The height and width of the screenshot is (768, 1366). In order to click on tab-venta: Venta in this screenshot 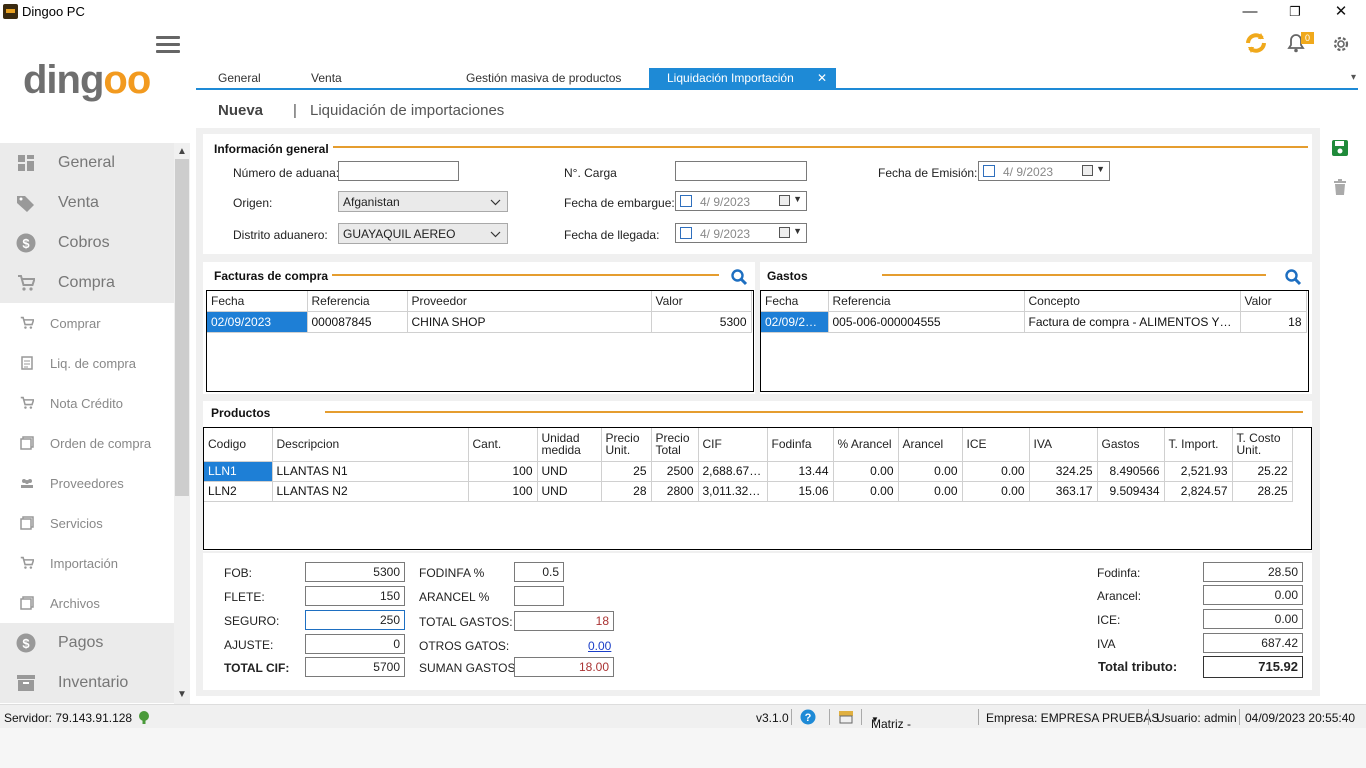, I will do `click(326, 78)`.